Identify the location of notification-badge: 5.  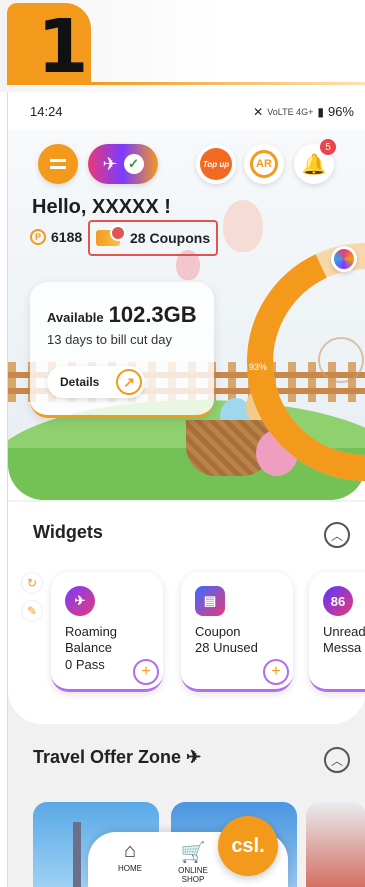
(328, 147).